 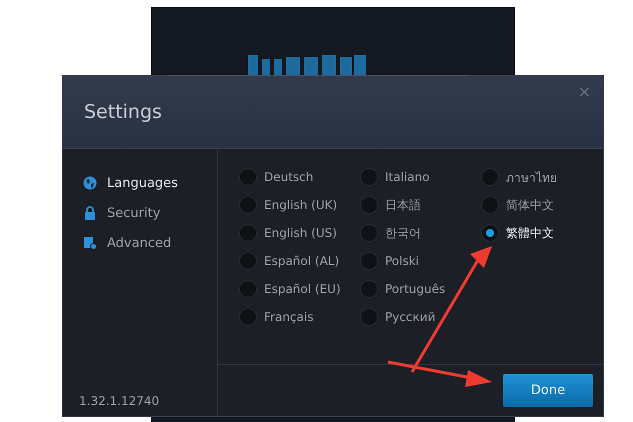 What do you see at coordinates (90, 213) in the screenshot?
I see `lock-icon` at bounding box center [90, 213].